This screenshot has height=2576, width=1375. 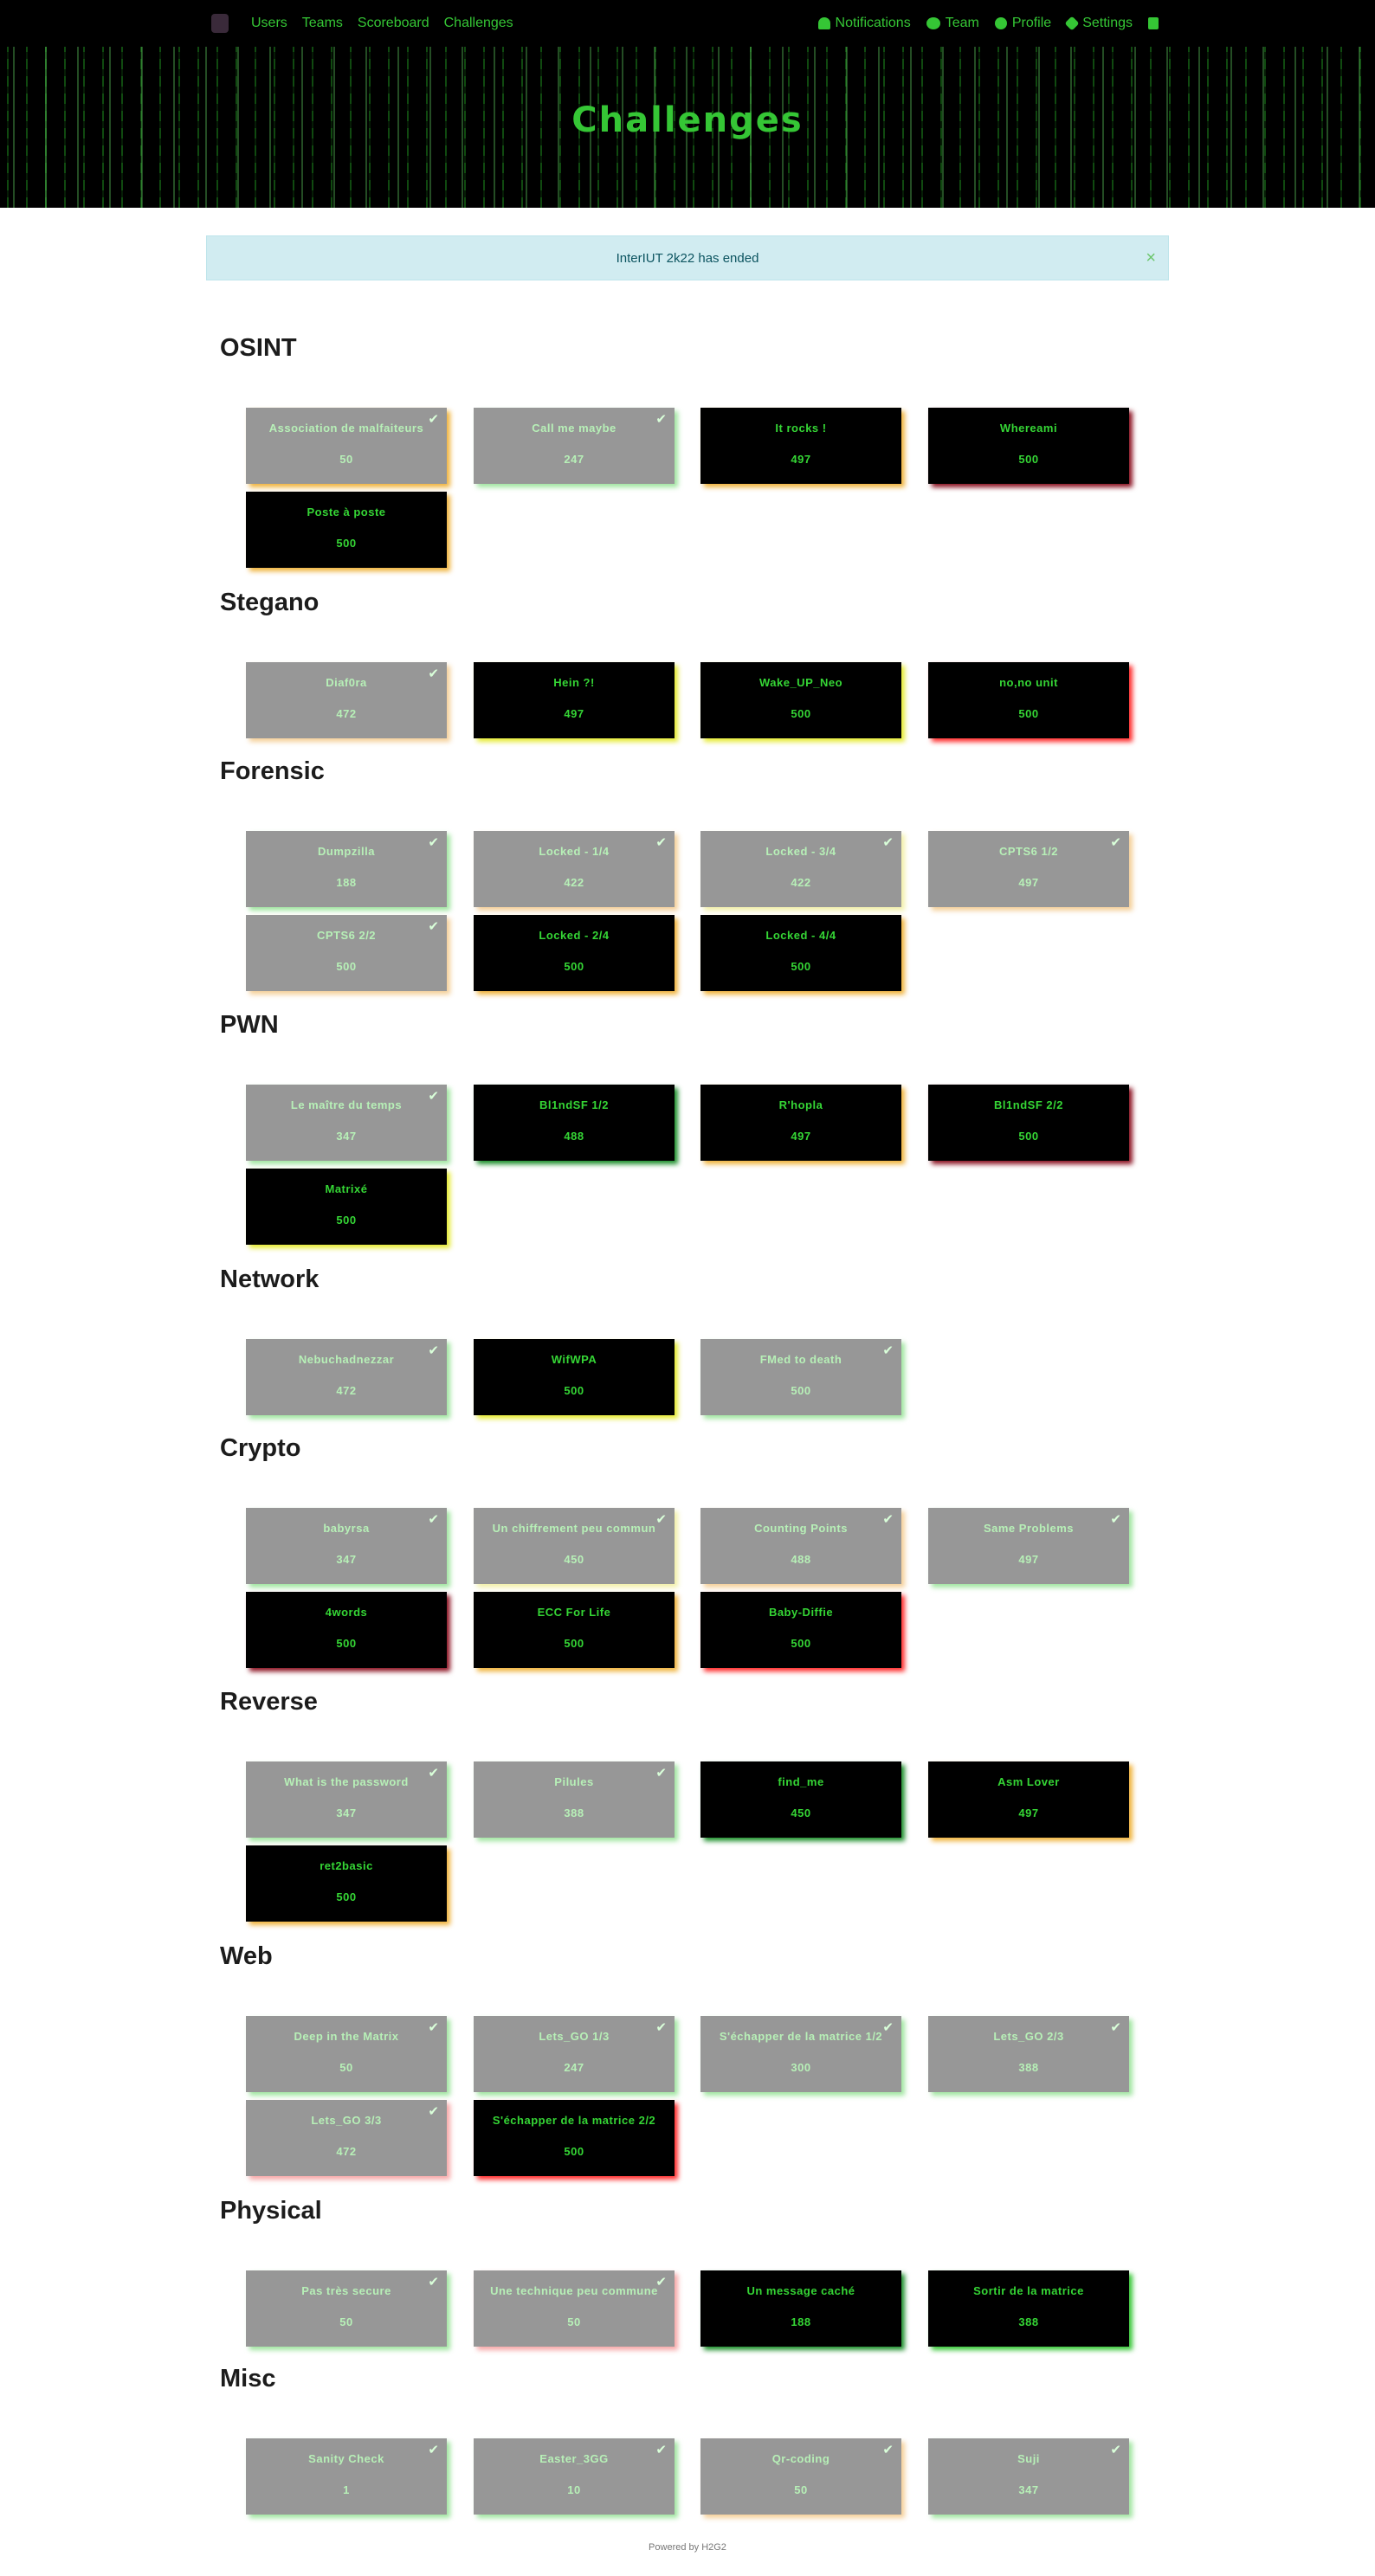 I want to click on challenge-button: Suji 347 ✔, so click(x=1030, y=2478).